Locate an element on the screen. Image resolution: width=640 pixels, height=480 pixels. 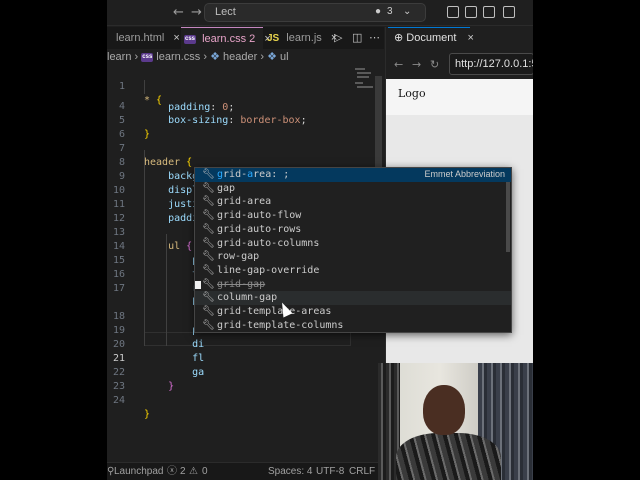
suggestion-item: 🔧︎ grid-template-columns is located at coordinates (353, 325).